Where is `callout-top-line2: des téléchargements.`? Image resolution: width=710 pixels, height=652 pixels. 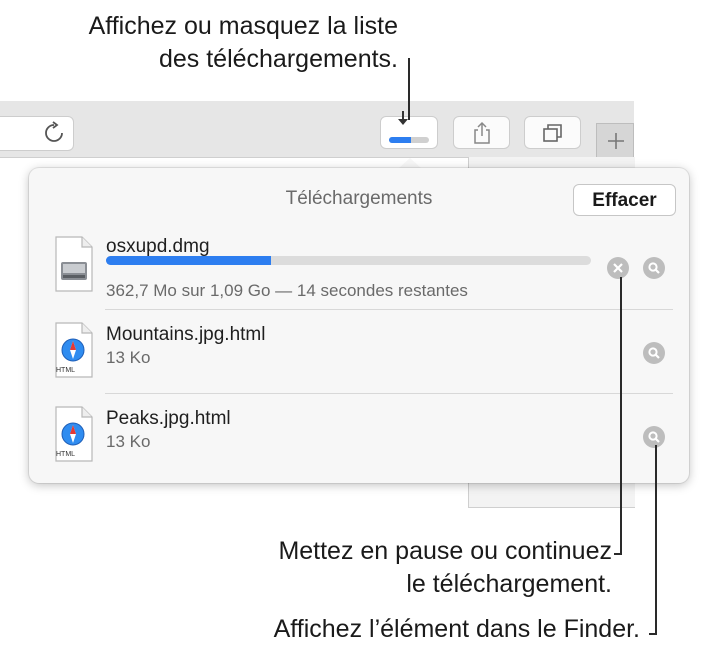 callout-top-line2: des téléchargements. is located at coordinates (278, 59).